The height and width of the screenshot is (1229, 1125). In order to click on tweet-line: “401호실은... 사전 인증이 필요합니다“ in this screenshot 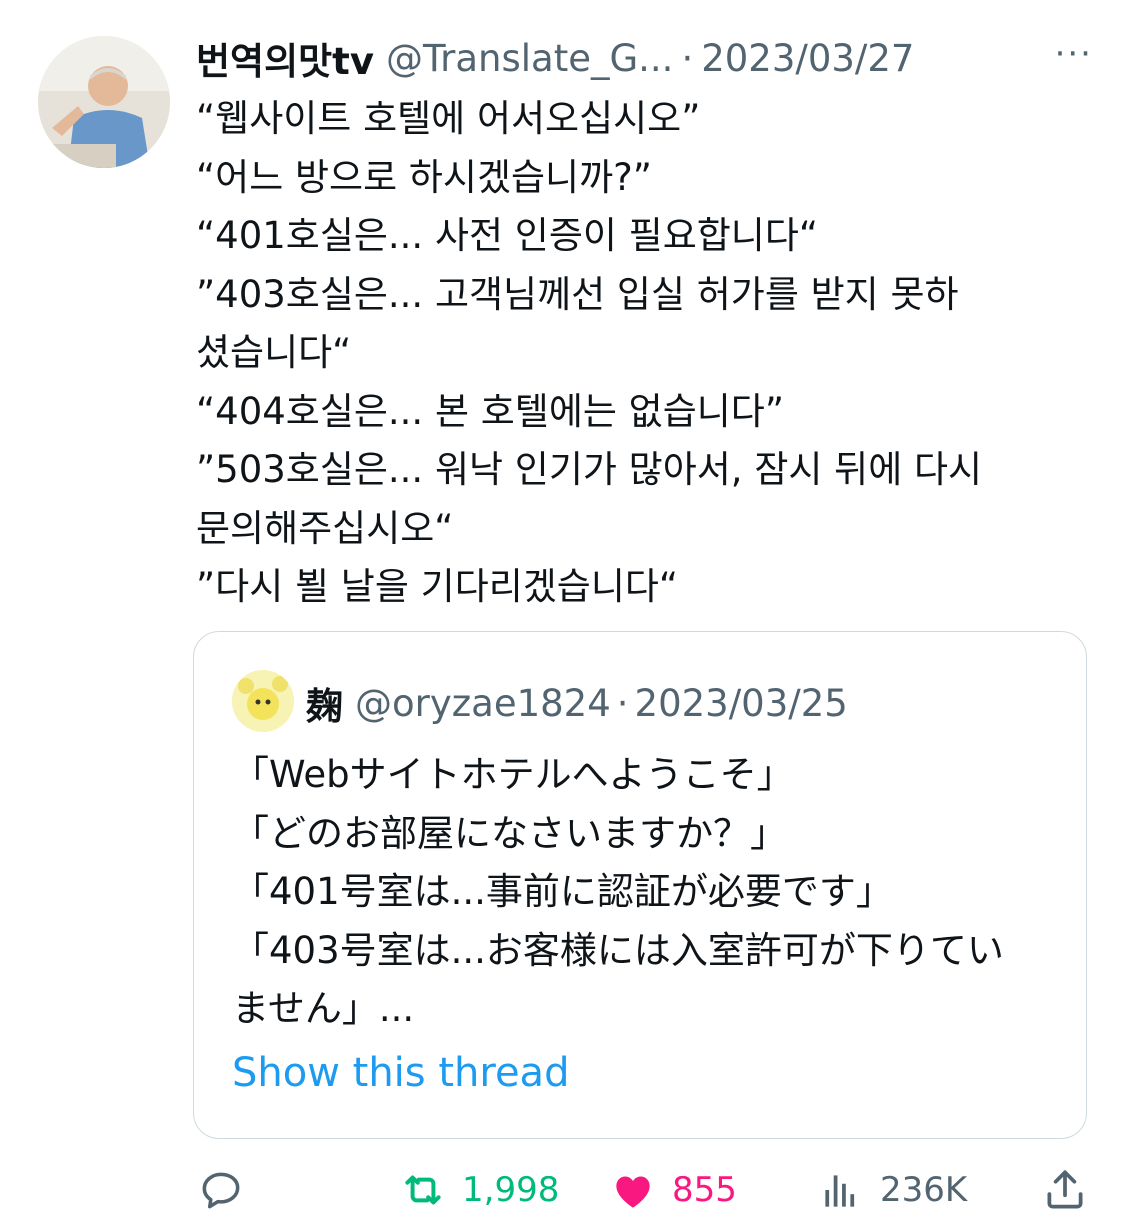, I will do `click(507, 235)`.